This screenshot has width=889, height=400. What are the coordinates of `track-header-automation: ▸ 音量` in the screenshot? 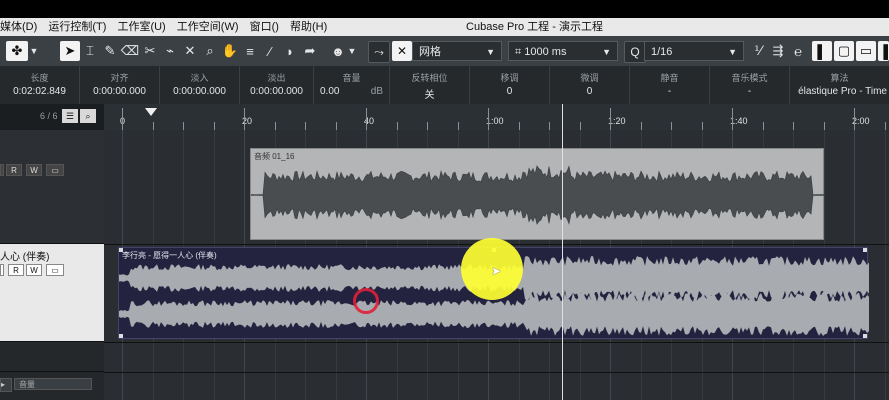 It's located at (52, 386).